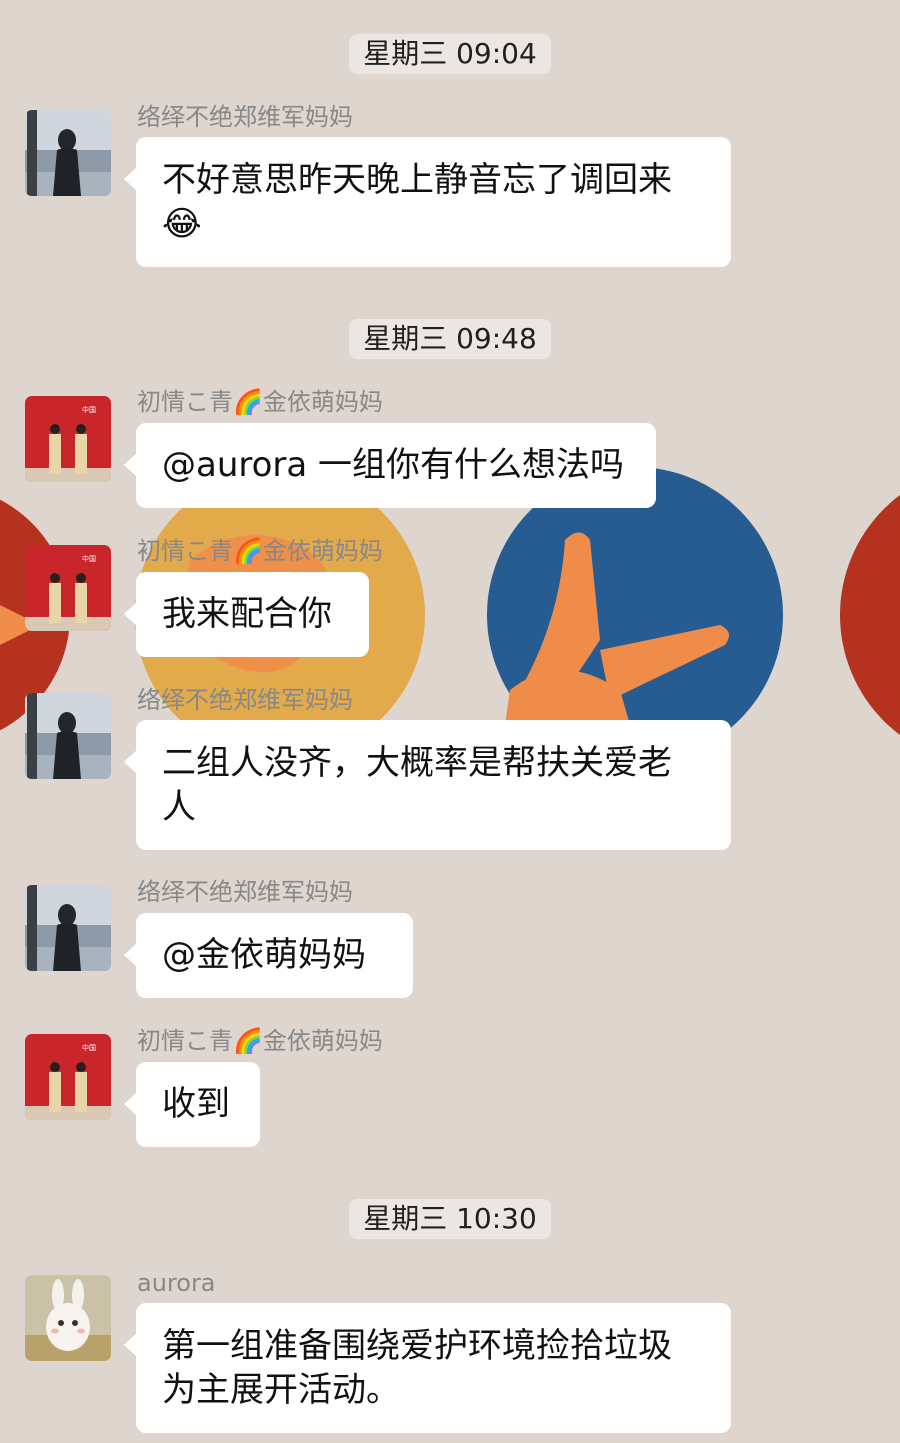  Describe the element at coordinates (176, 1283) in the screenshot. I see `sender-name: aurora` at that location.